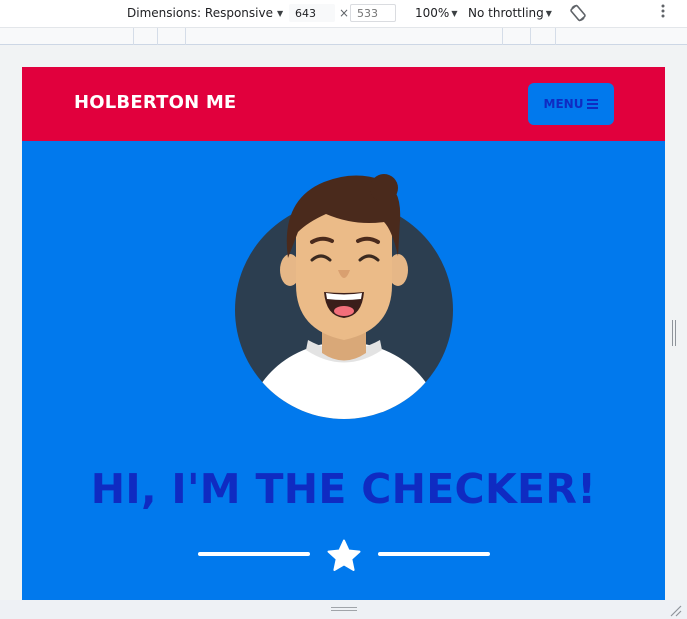 The height and width of the screenshot is (619, 687). Describe the element at coordinates (343, 36) in the screenshot. I see `media-query-bar` at that location.